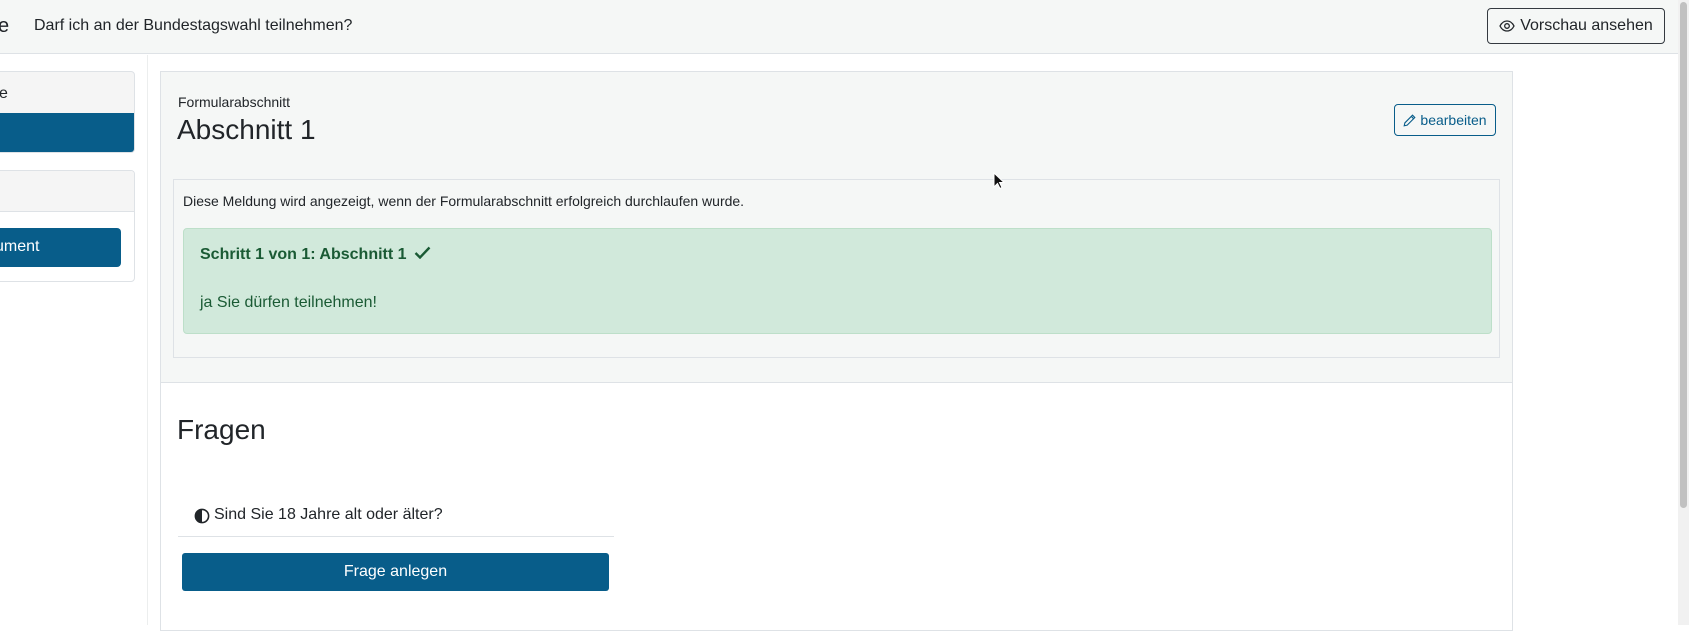  What do you see at coordinates (60, 247) in the screenshot?
I see `document-button: ument` at bounding box center [60, 247].